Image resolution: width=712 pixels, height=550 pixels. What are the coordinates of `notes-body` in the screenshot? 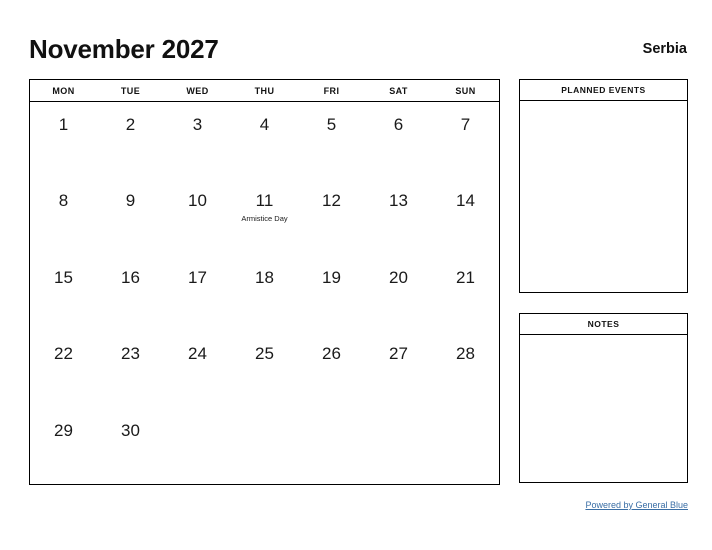 It's located at (603, 408).